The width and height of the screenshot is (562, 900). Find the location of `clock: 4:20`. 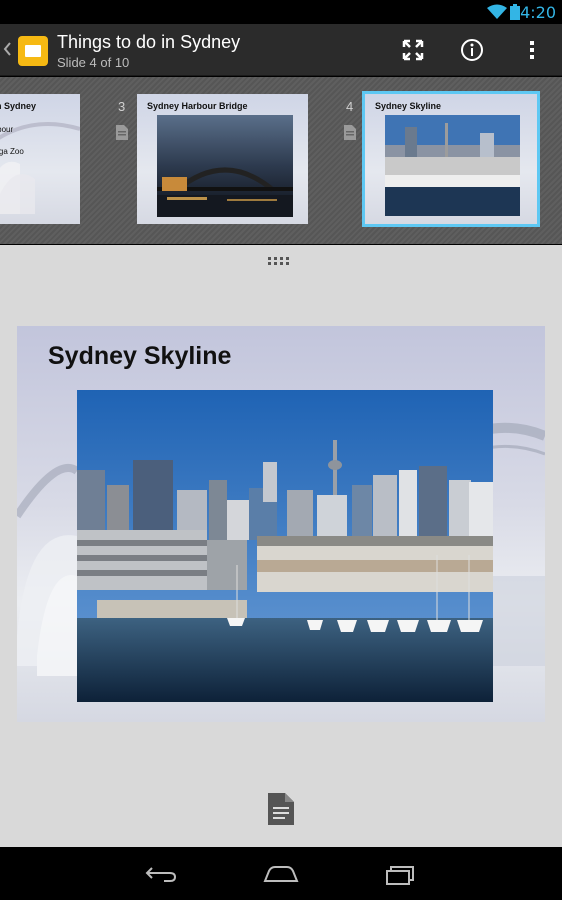

clock: 4:20 is located at coordinates (538, 12).